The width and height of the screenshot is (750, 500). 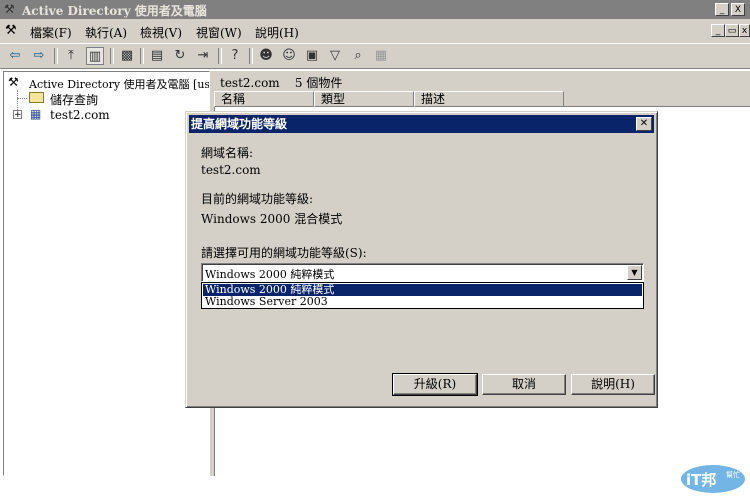 I want to click on dialog-title: 提高網域功能等級, so click(x=239, y=124).